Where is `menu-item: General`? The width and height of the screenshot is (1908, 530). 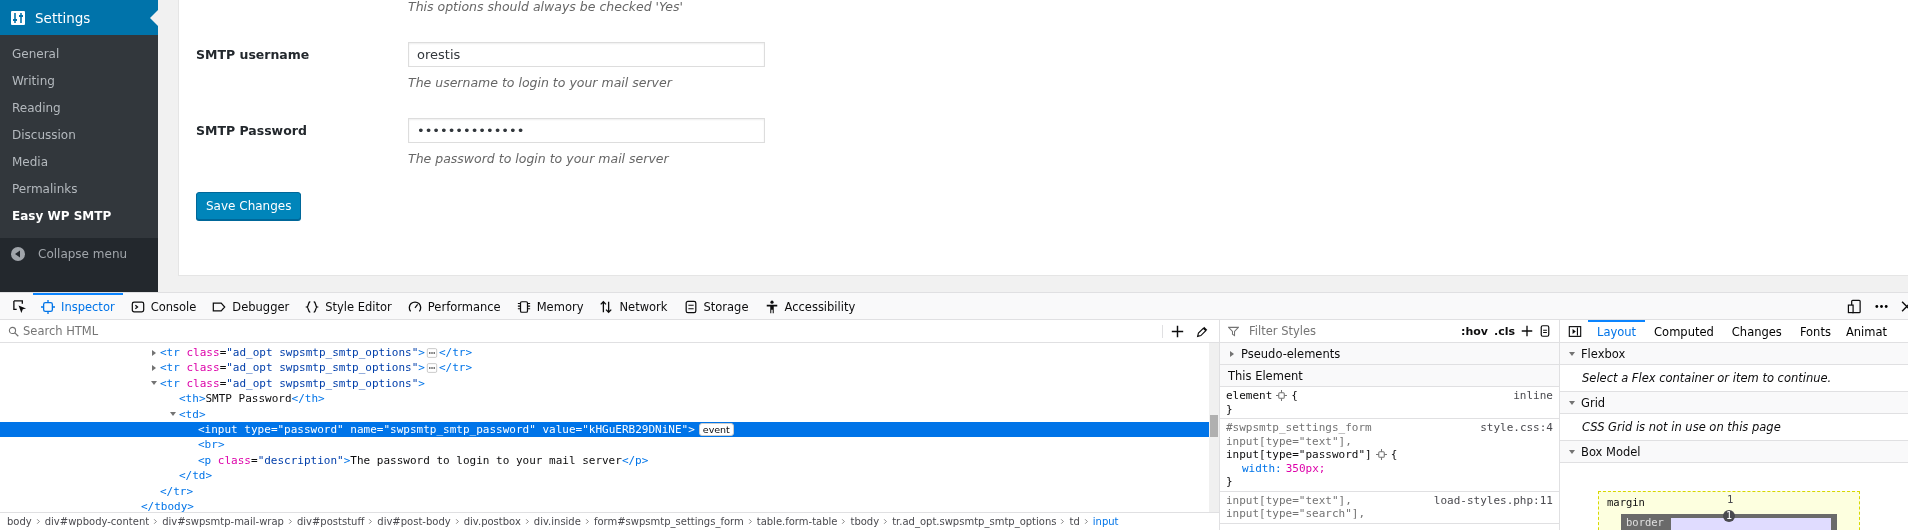 menu-item: General is located at coordinates (79, 54).